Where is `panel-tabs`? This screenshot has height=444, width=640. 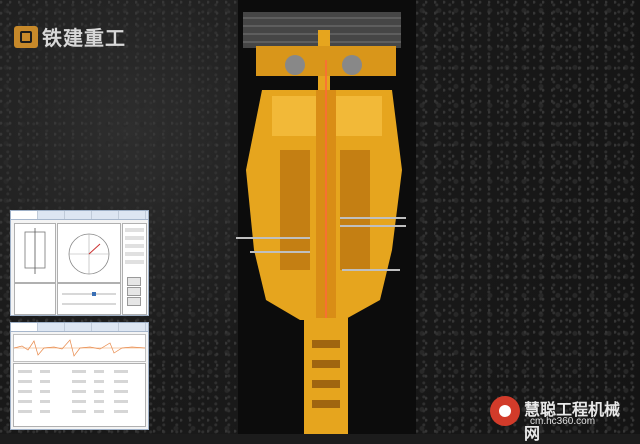
panel-tabs is located at coordinates (79, 215).